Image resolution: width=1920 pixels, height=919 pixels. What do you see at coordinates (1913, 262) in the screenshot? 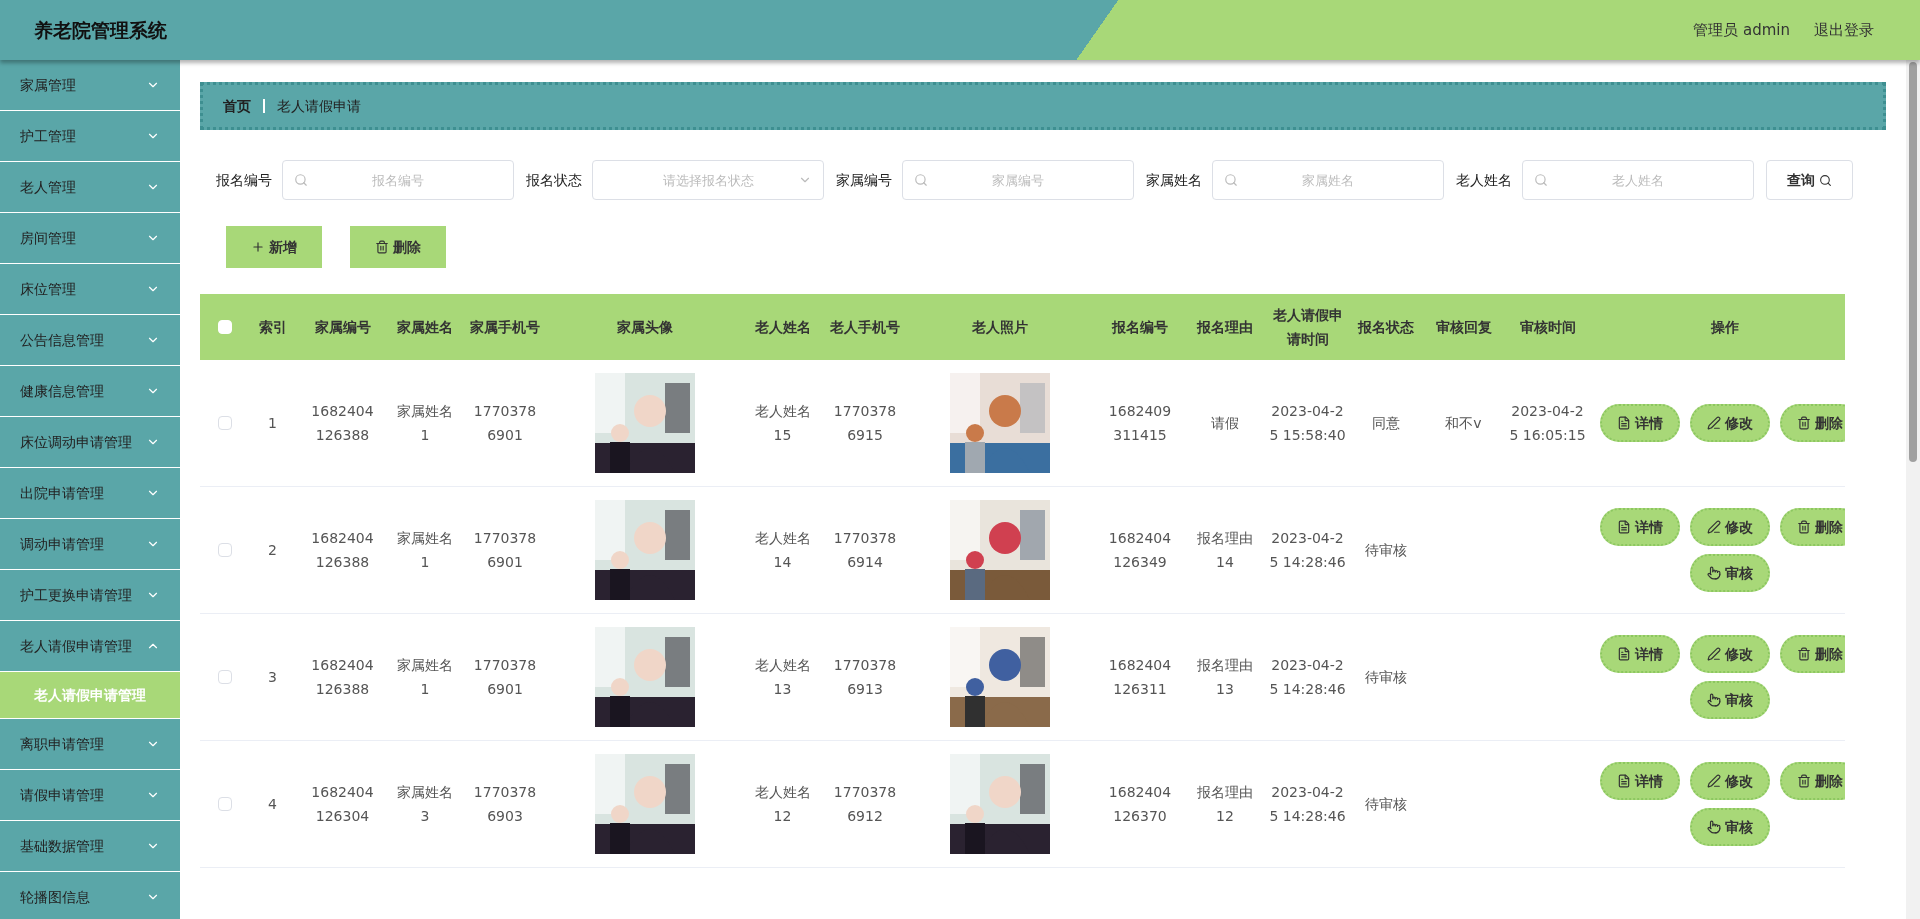
I see `scrollbar-thumb` at bounding box center [1913, 262].